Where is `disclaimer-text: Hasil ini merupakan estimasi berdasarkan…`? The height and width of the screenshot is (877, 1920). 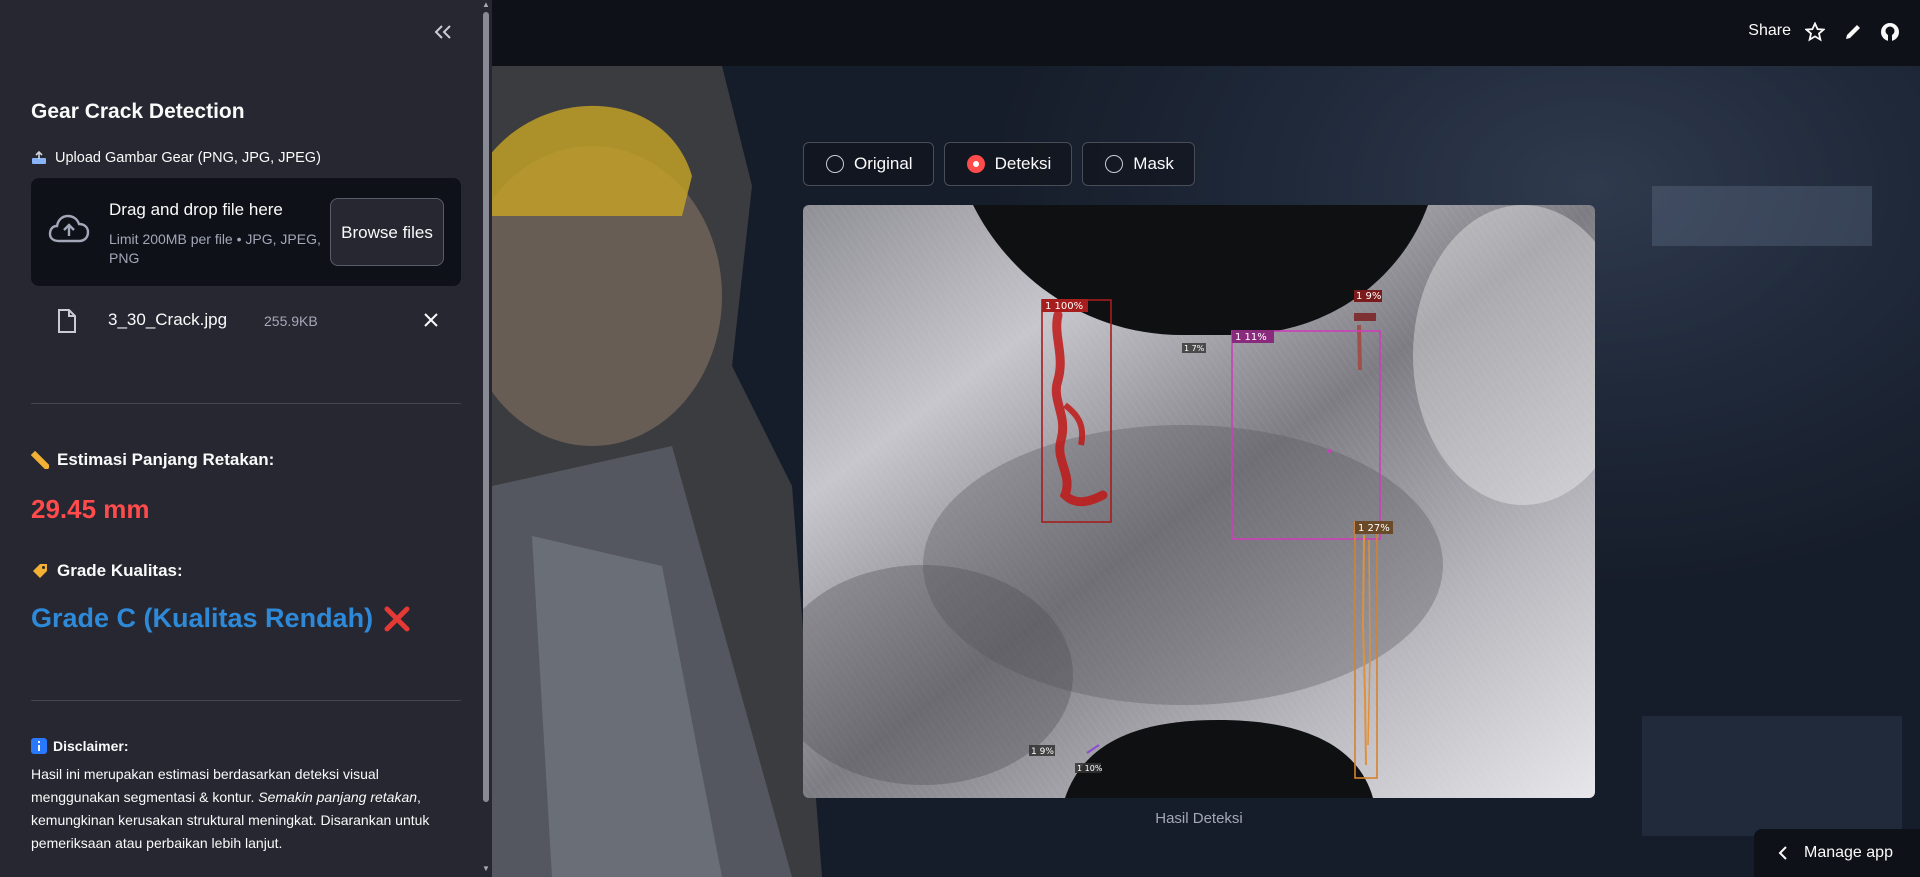 disclaimer-text: Hasil ini merupakan estimasi berdasarkan… is located at coordinates (241, 809).